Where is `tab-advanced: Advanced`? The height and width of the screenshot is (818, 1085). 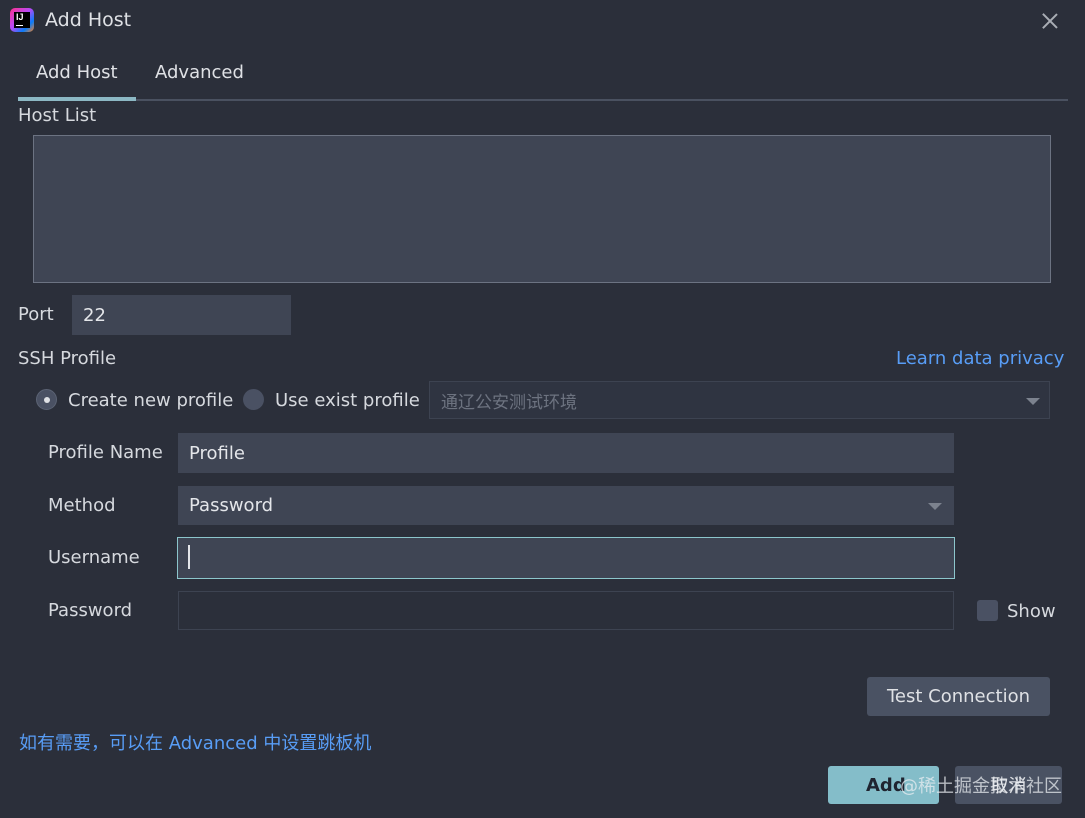
tab-advanced: Advanced is located at coordinates (199, 72).